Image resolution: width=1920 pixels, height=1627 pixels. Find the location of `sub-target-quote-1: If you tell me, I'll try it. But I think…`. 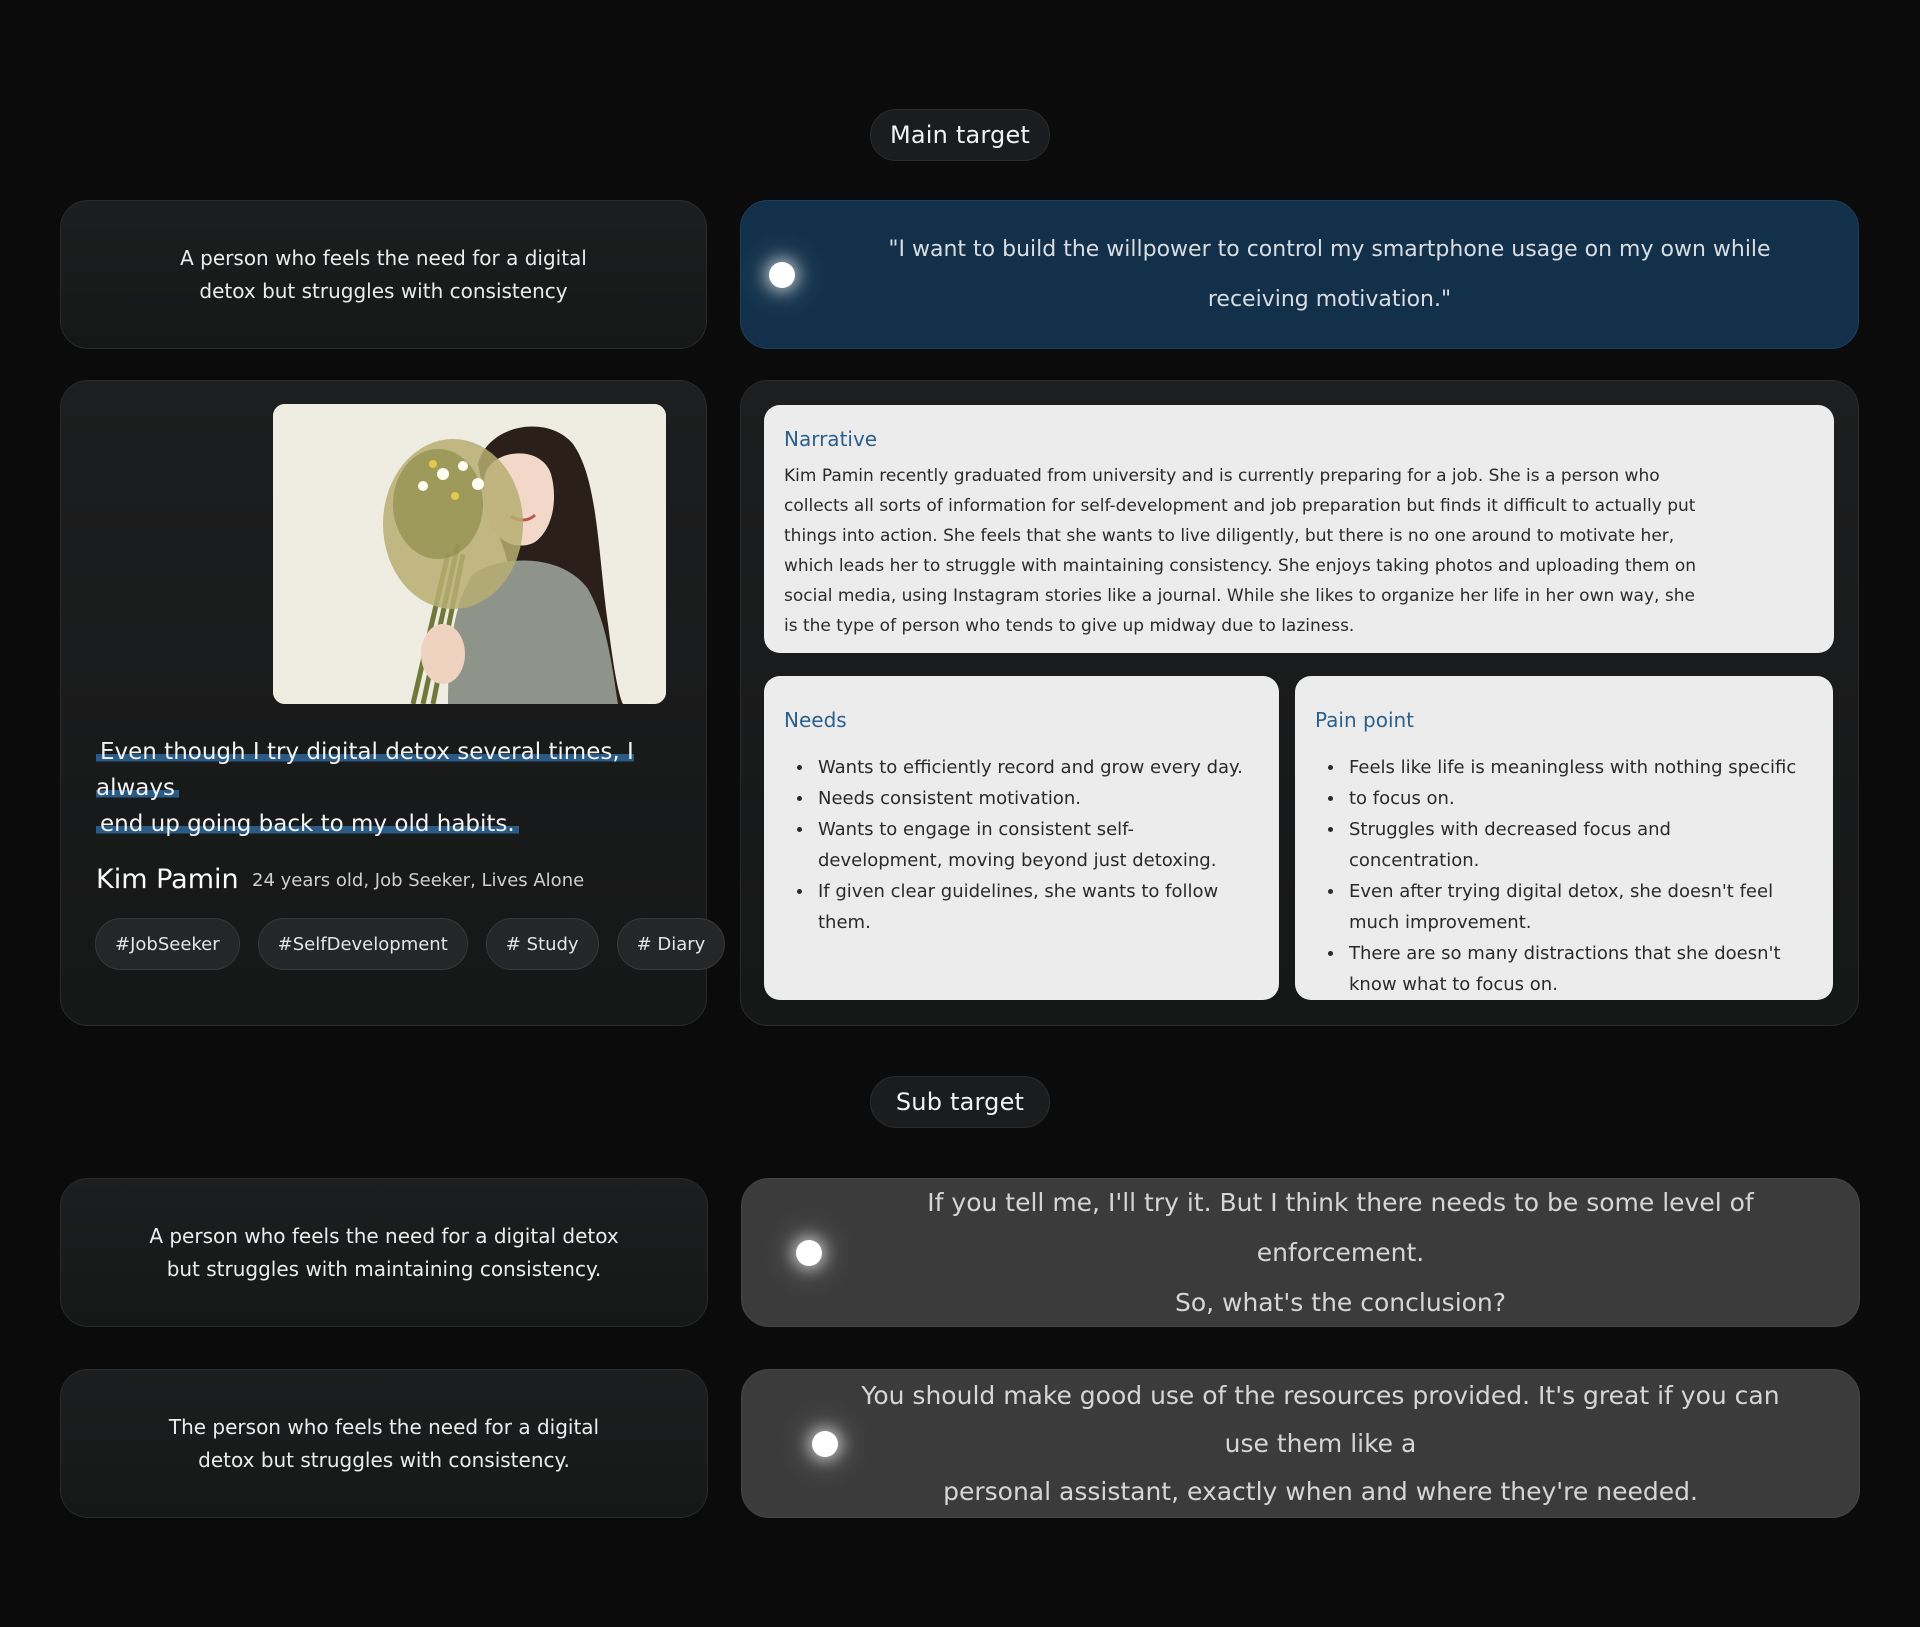

sub-target-quote-1: If you tell me, I'll try it. But I think… is located at coordinates (1340, 1253).